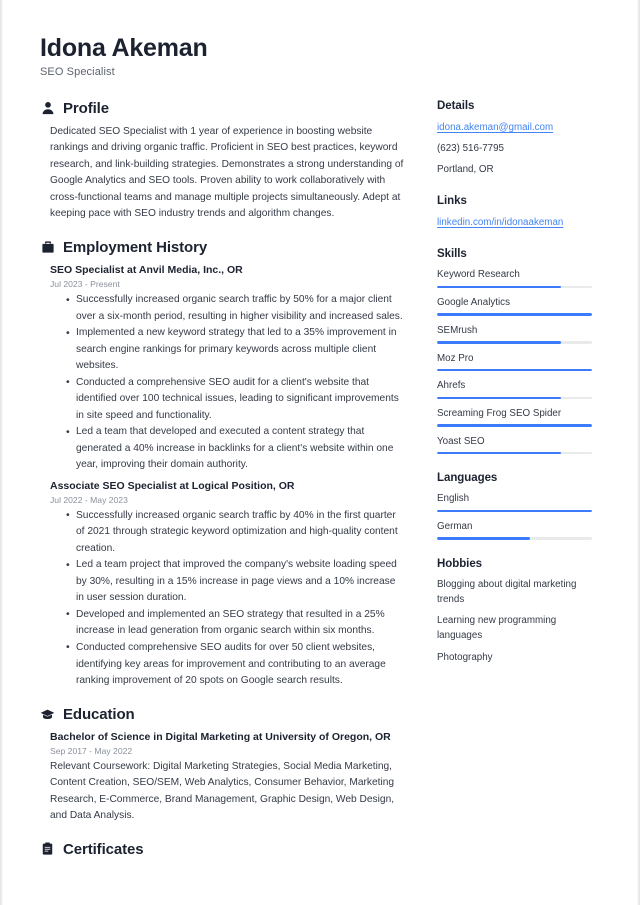  What do you see at coordinates (461, 441) in the screenshot?
I see `skill-label: Yoast SEO` at bounding box center [461, 441].